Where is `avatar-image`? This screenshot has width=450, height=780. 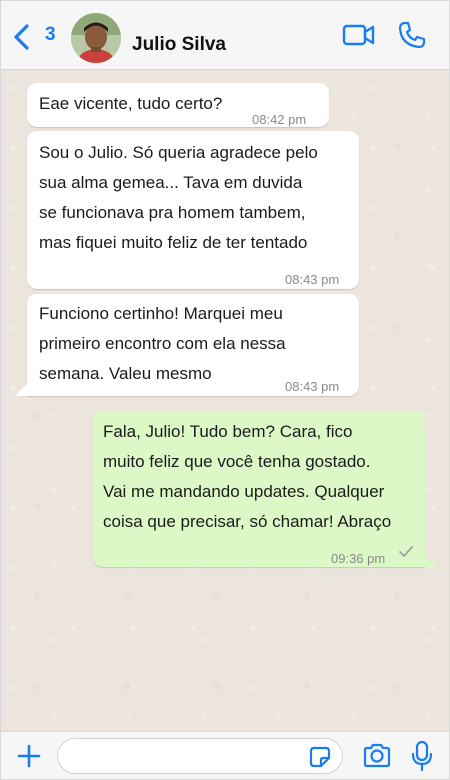 avatar-image is located at coordinates (96, 38).